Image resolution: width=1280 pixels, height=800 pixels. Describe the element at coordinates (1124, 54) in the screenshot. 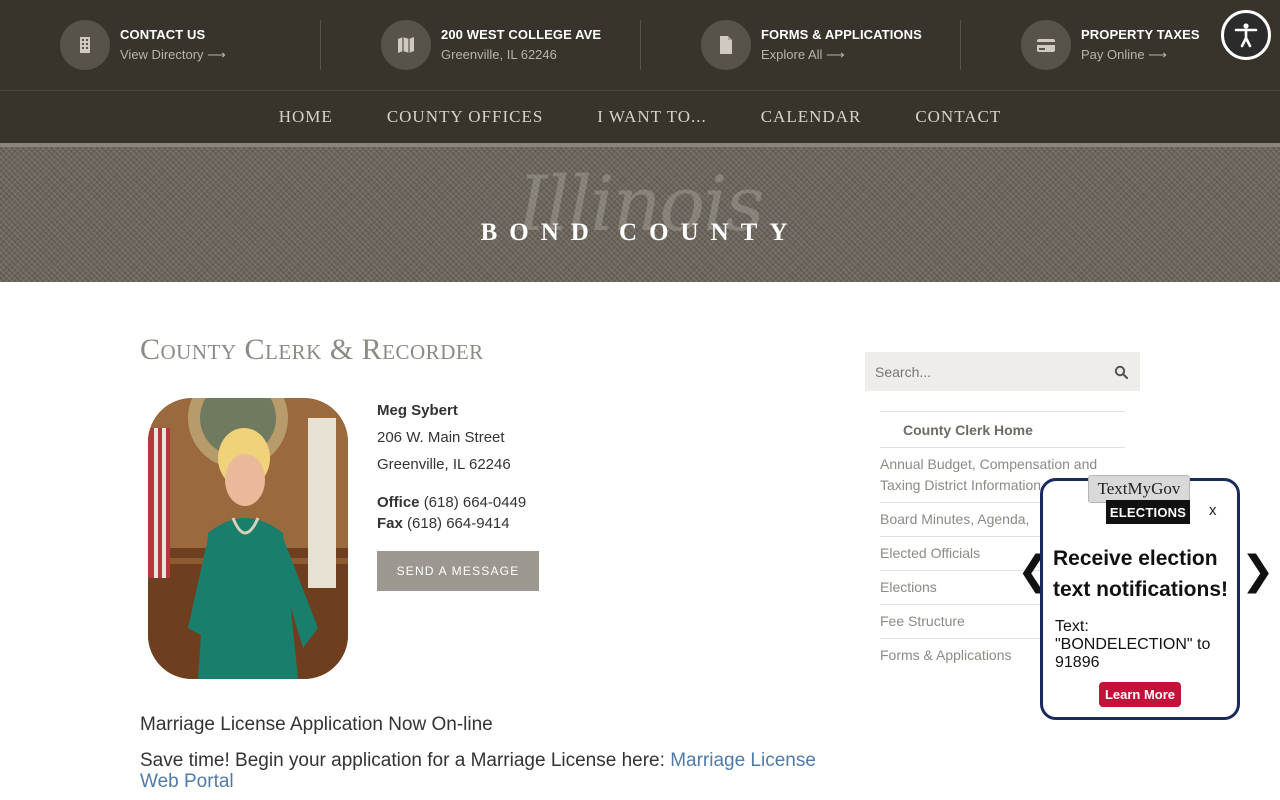

I see `property-taxes-sub: Pay Online ⟶` at that location.